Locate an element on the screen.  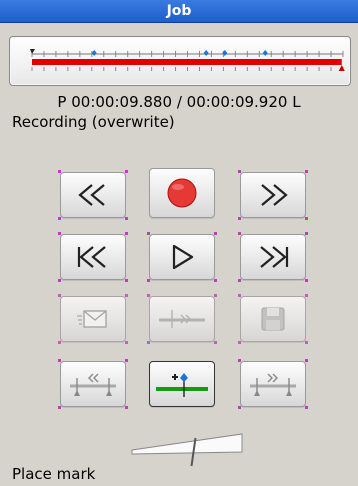
go-to-end-button is located at coordinates (273, 257).